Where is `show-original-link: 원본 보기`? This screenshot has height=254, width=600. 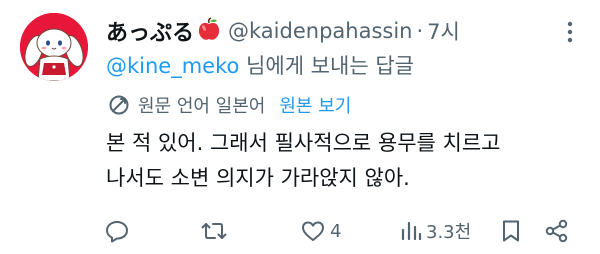 show-original-link: 원본 보기 is located at coordinates (315, 105).